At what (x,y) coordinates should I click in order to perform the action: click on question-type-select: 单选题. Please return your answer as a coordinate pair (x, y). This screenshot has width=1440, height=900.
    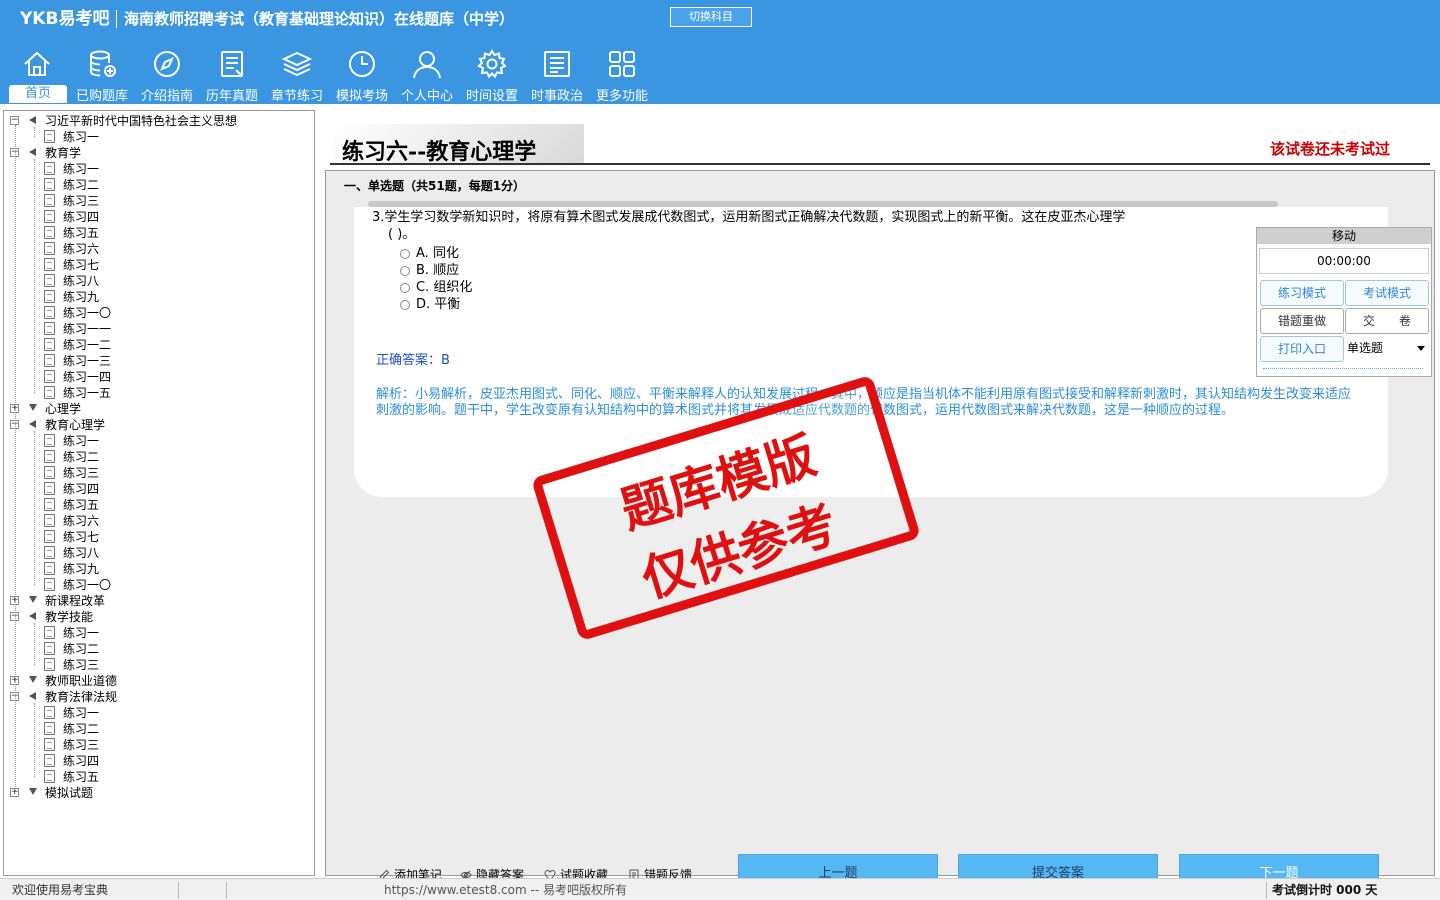
    Looking at the image, I should click on (1387, 349).